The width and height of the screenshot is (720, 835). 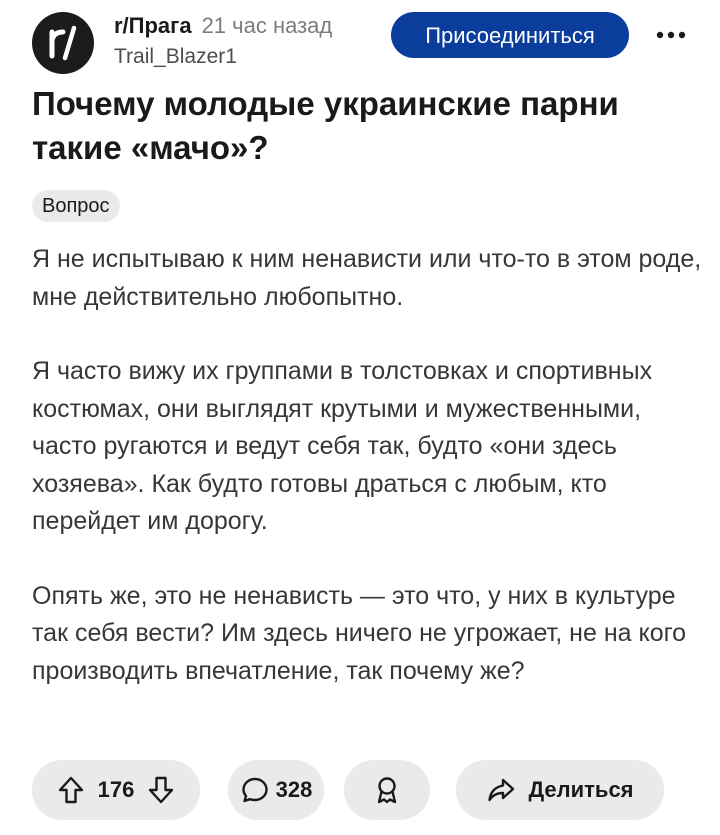 What do you see at coordinates (76, 206) in the screenshot?
I see `post-flair: Вопрос` at bounding box center [76, 206].